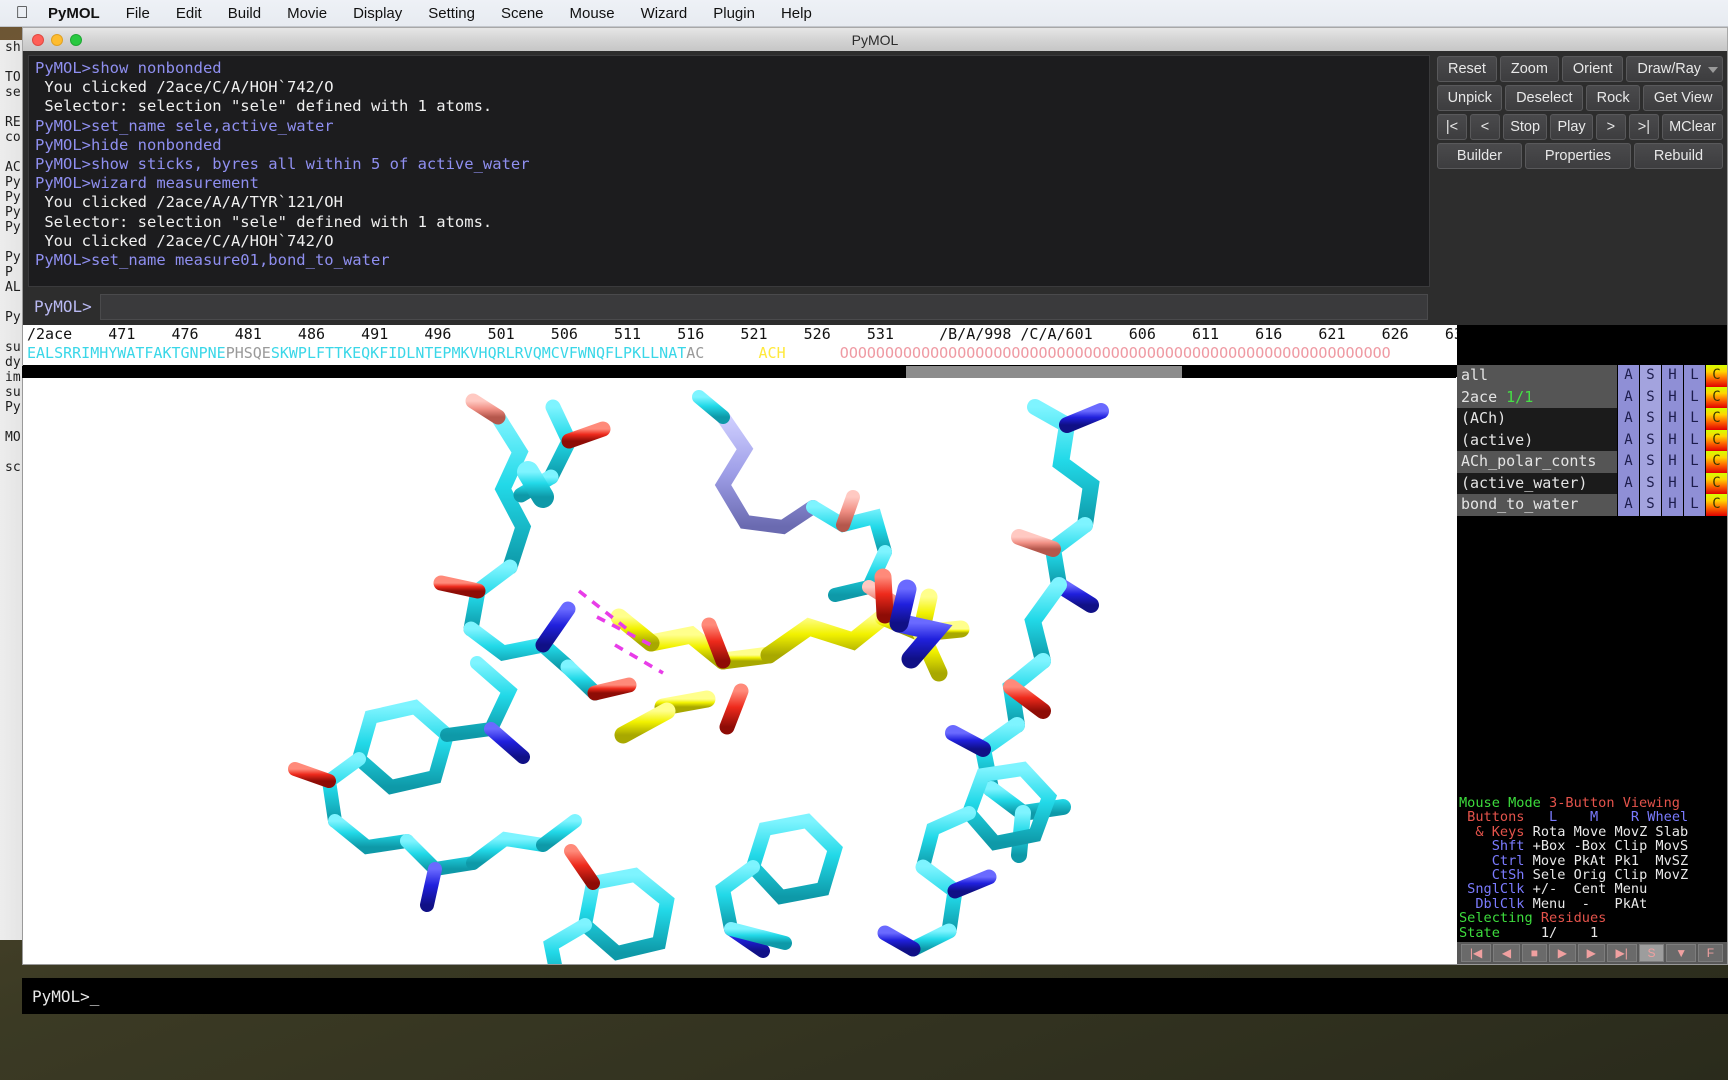 Image resolution: width=1728 pixels, height=1080 pixels. I want to click on menu-item-movie: Movie, so click(307, 13).